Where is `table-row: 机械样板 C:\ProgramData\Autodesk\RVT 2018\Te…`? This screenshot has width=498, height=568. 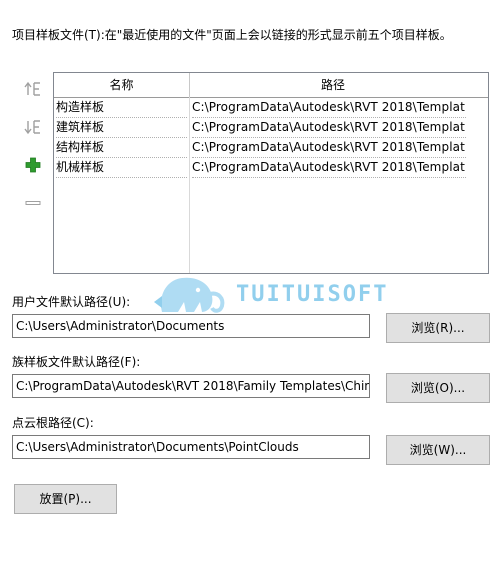 table-row: 机械样板 C:\ProgramData\Autodesk\RVT 2018\Te… is located at coordinates (271, 168).